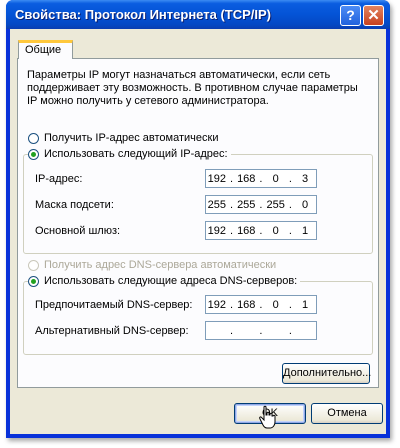  I want to click on ip-auto-label: Получить IP-адрес автоматически, so click(131, 138).